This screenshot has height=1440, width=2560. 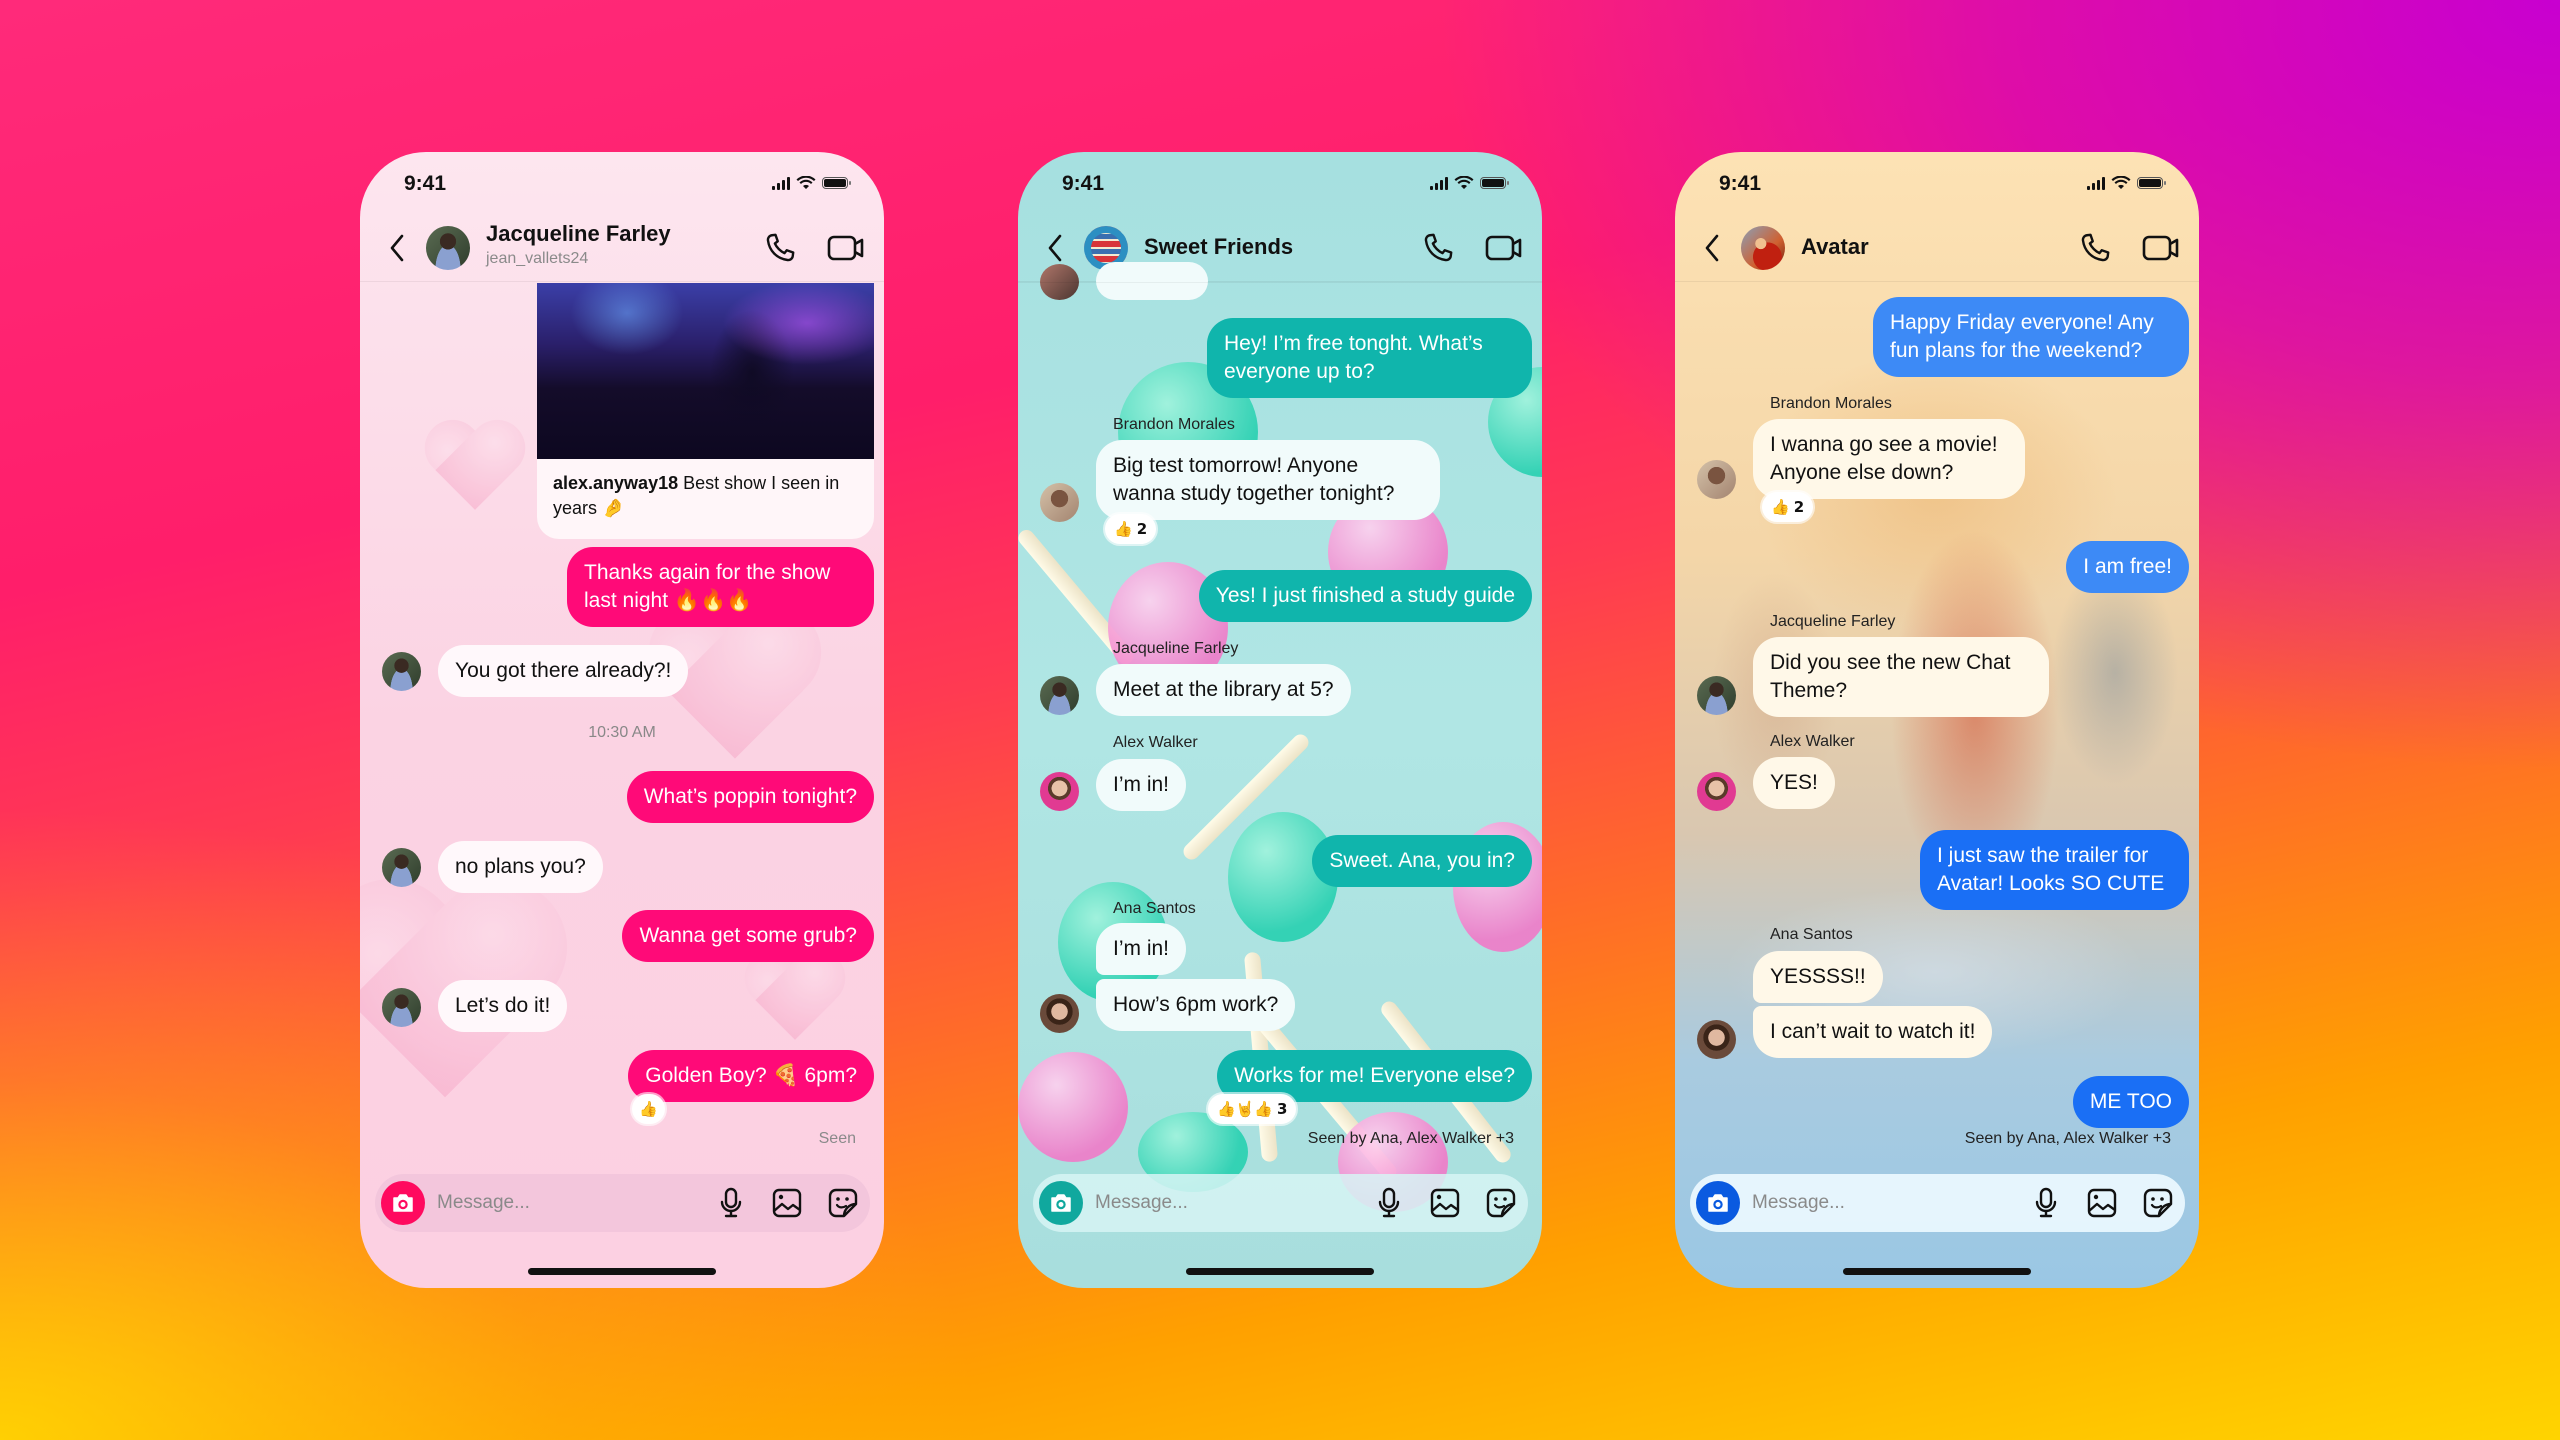 What do you see at coordinates (1811, 934) in the screenshot?
I see `sender-name: Ana Santos` at bounding box center [1811, 934].